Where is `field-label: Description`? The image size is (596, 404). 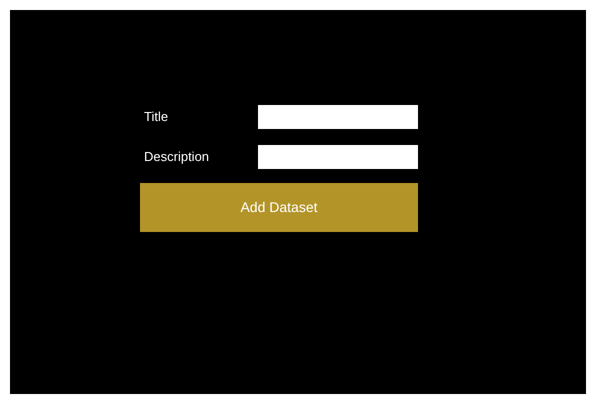
field-label: Description is located at coordinates (176, 157).